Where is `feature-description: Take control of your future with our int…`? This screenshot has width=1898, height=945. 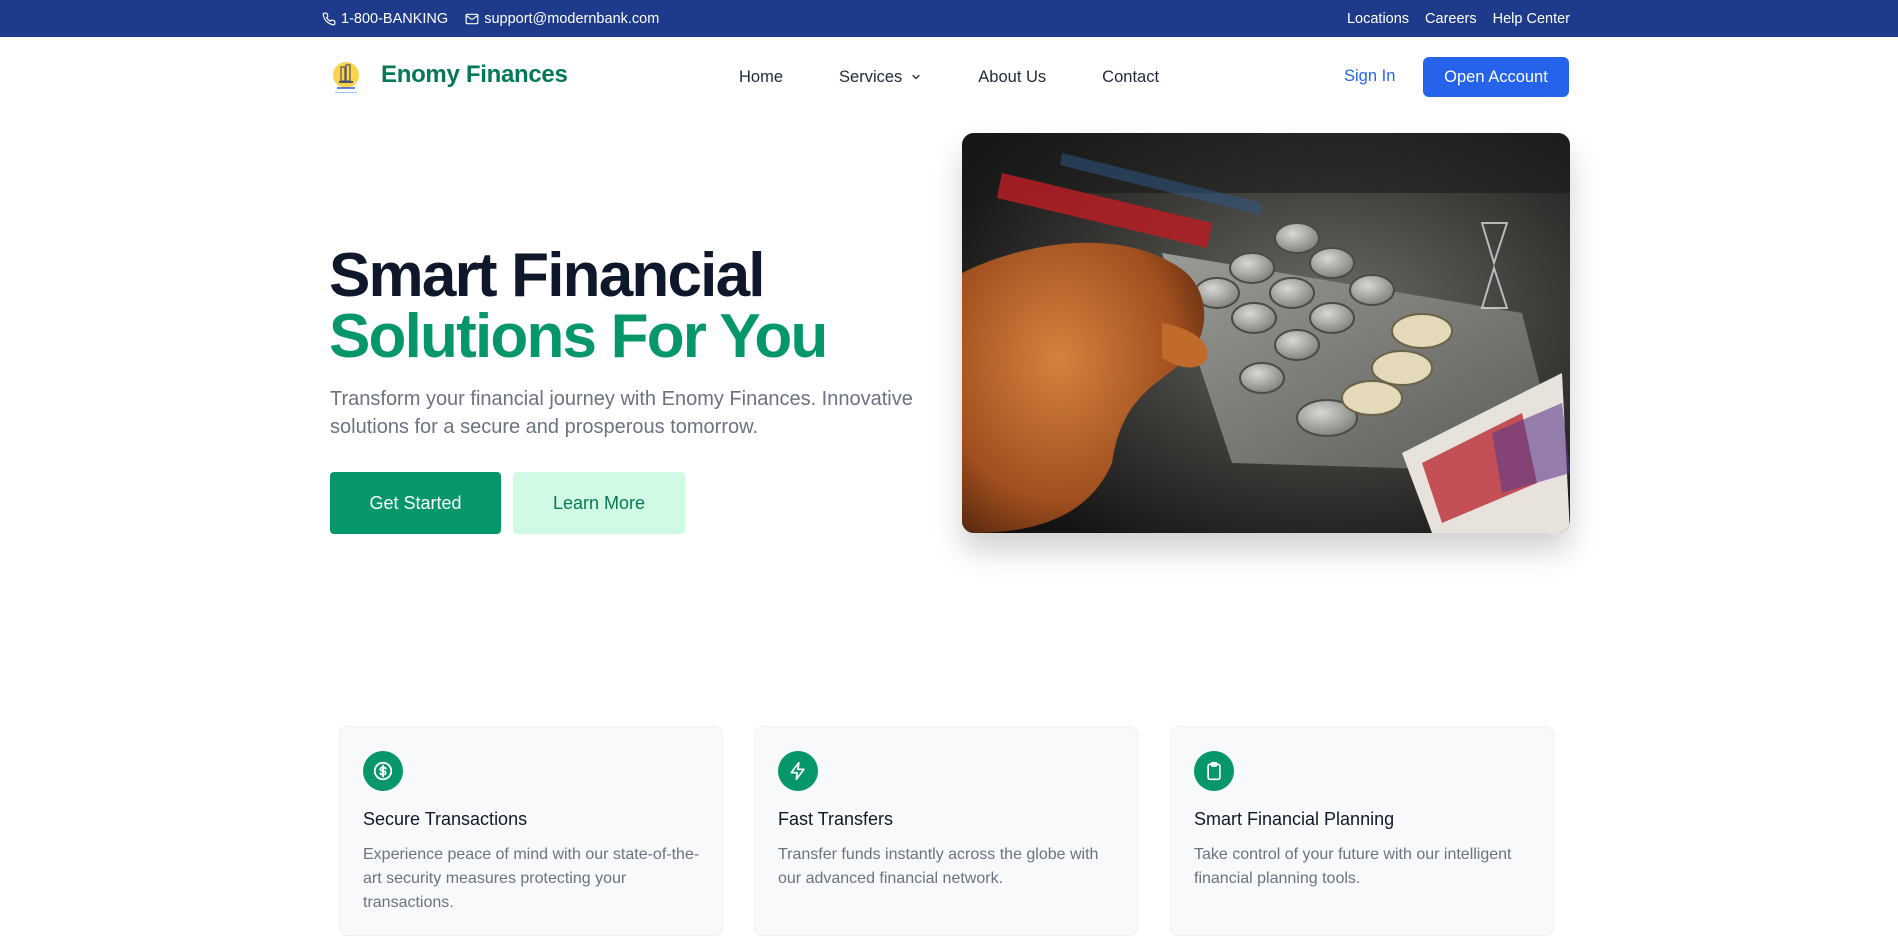 feature-description: Take control of your future with our int… is located at coordinates (1353, 866).